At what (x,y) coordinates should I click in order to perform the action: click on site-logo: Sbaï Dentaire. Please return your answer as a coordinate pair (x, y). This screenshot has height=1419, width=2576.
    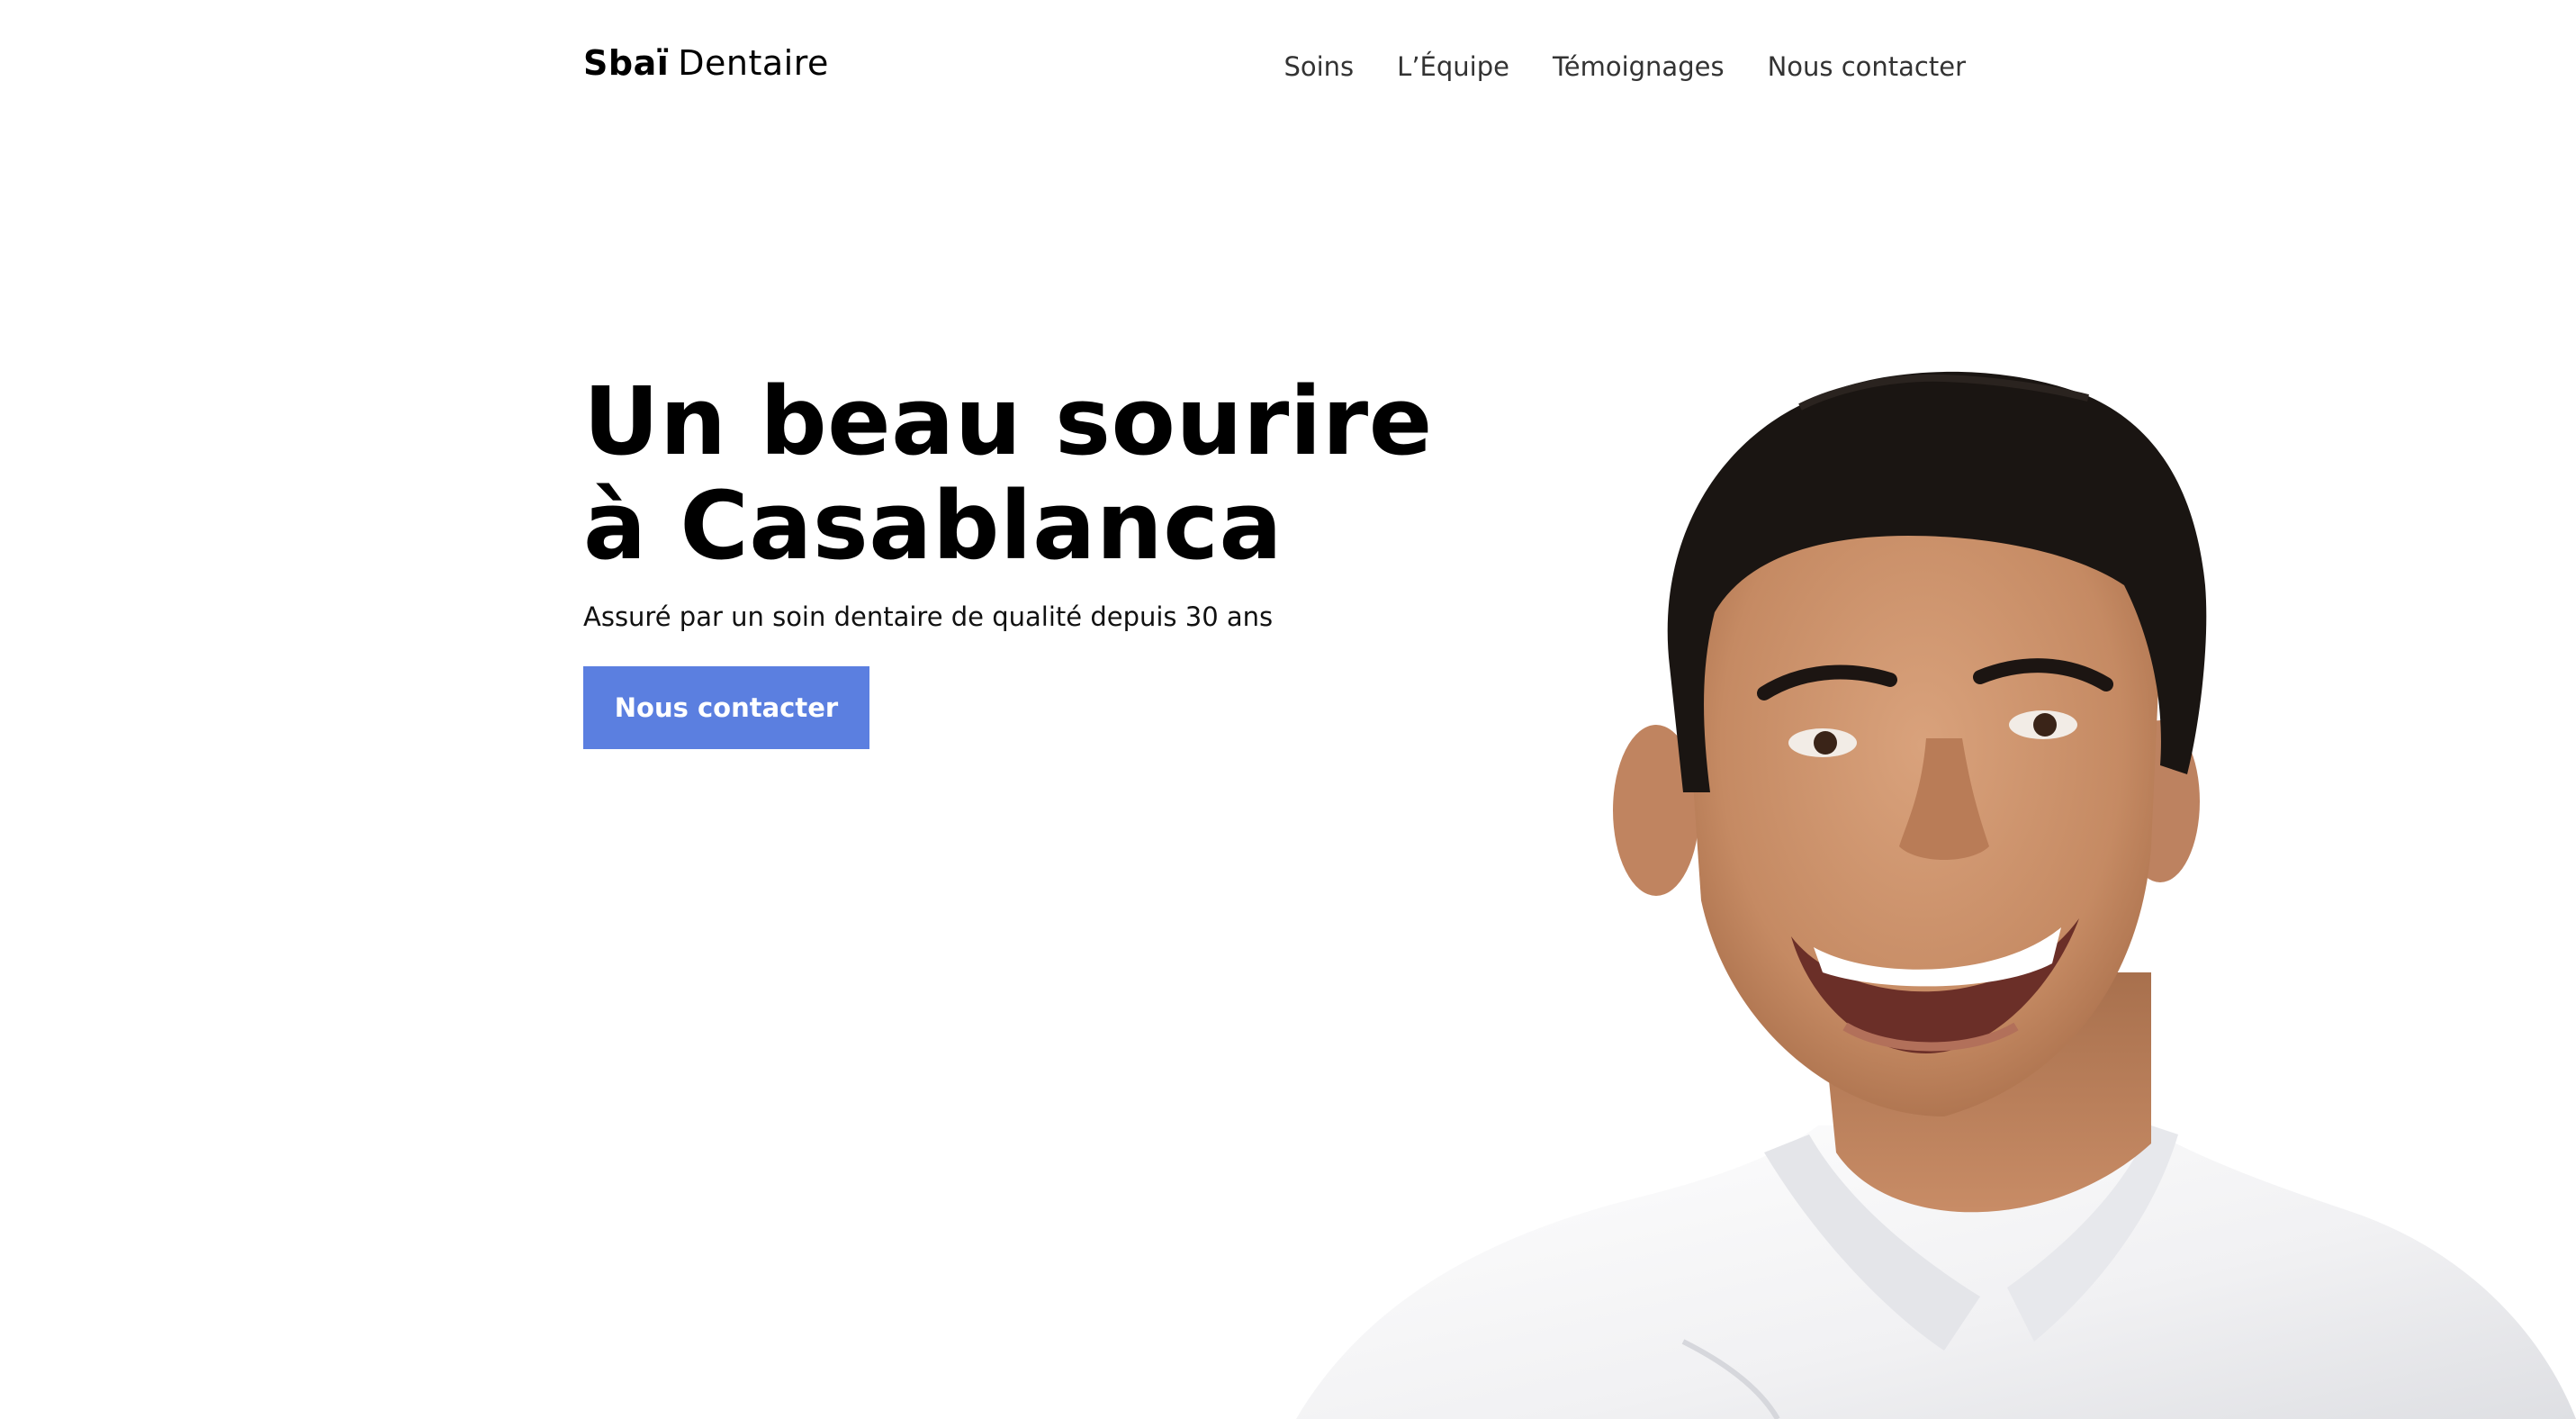
    Looking at the image, I should click on (706, 63).